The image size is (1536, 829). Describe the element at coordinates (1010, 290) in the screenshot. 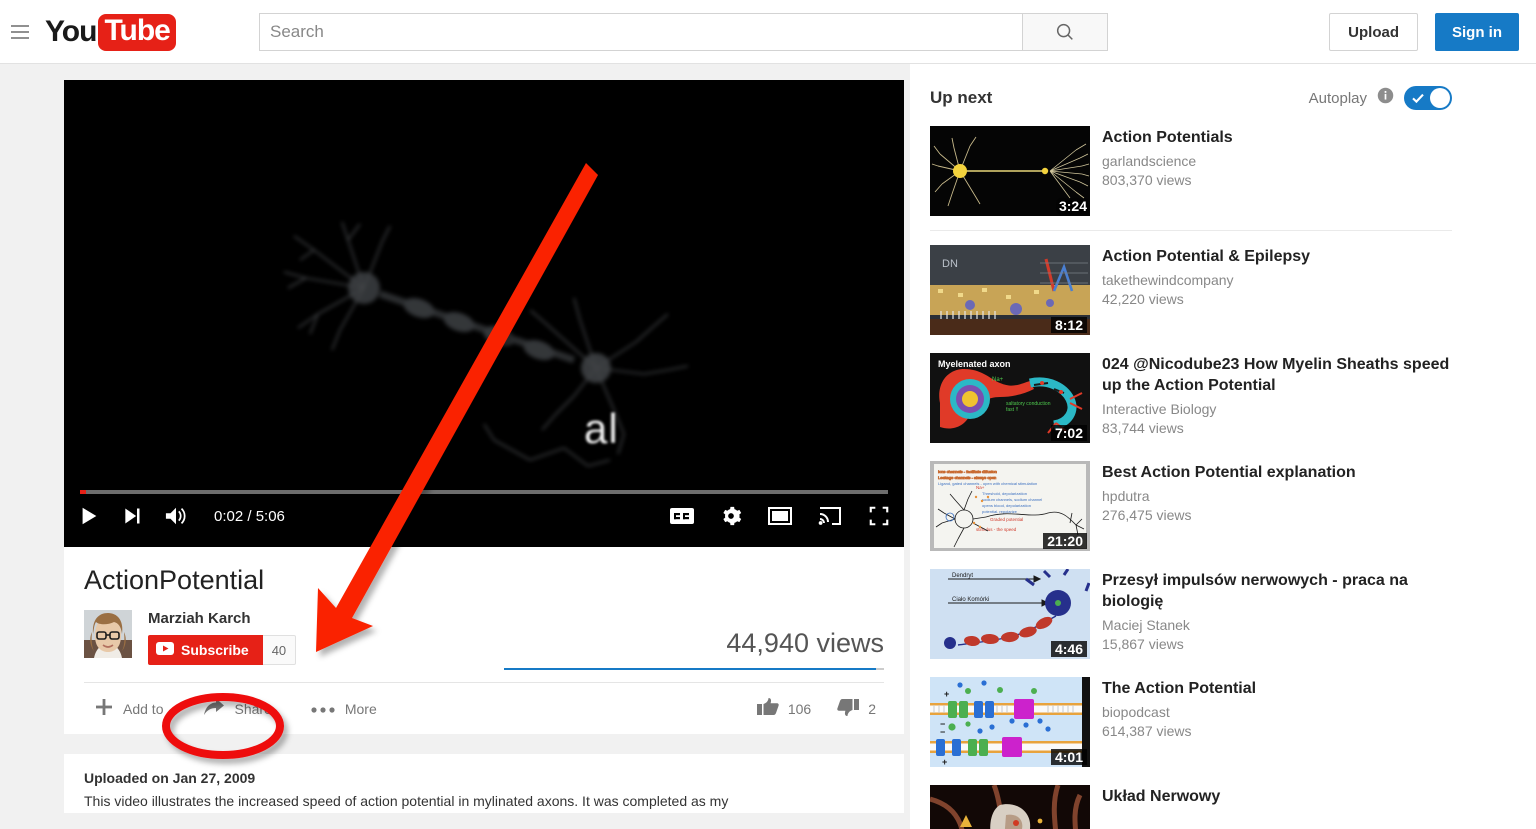

I see `video-thumbnail: DN 8:12` at that location.